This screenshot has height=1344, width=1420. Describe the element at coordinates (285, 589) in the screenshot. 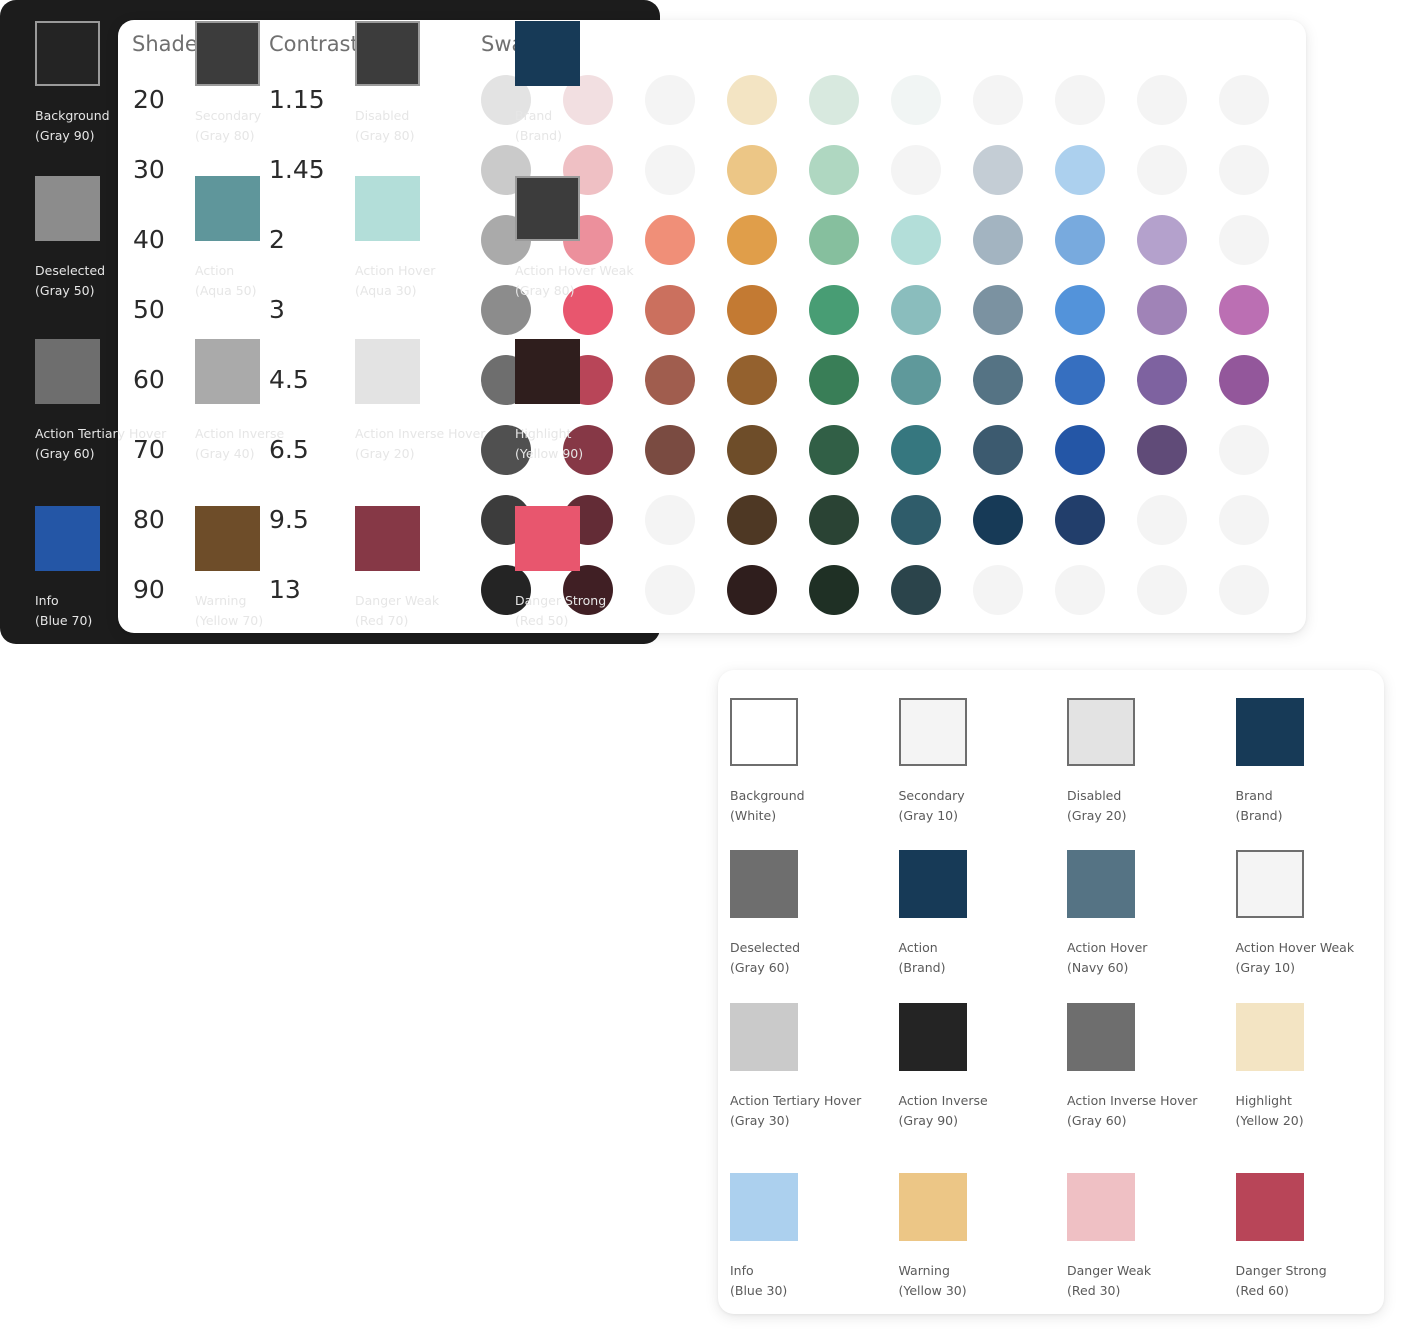

I see `contrast-ratio-value: 13` at that location.